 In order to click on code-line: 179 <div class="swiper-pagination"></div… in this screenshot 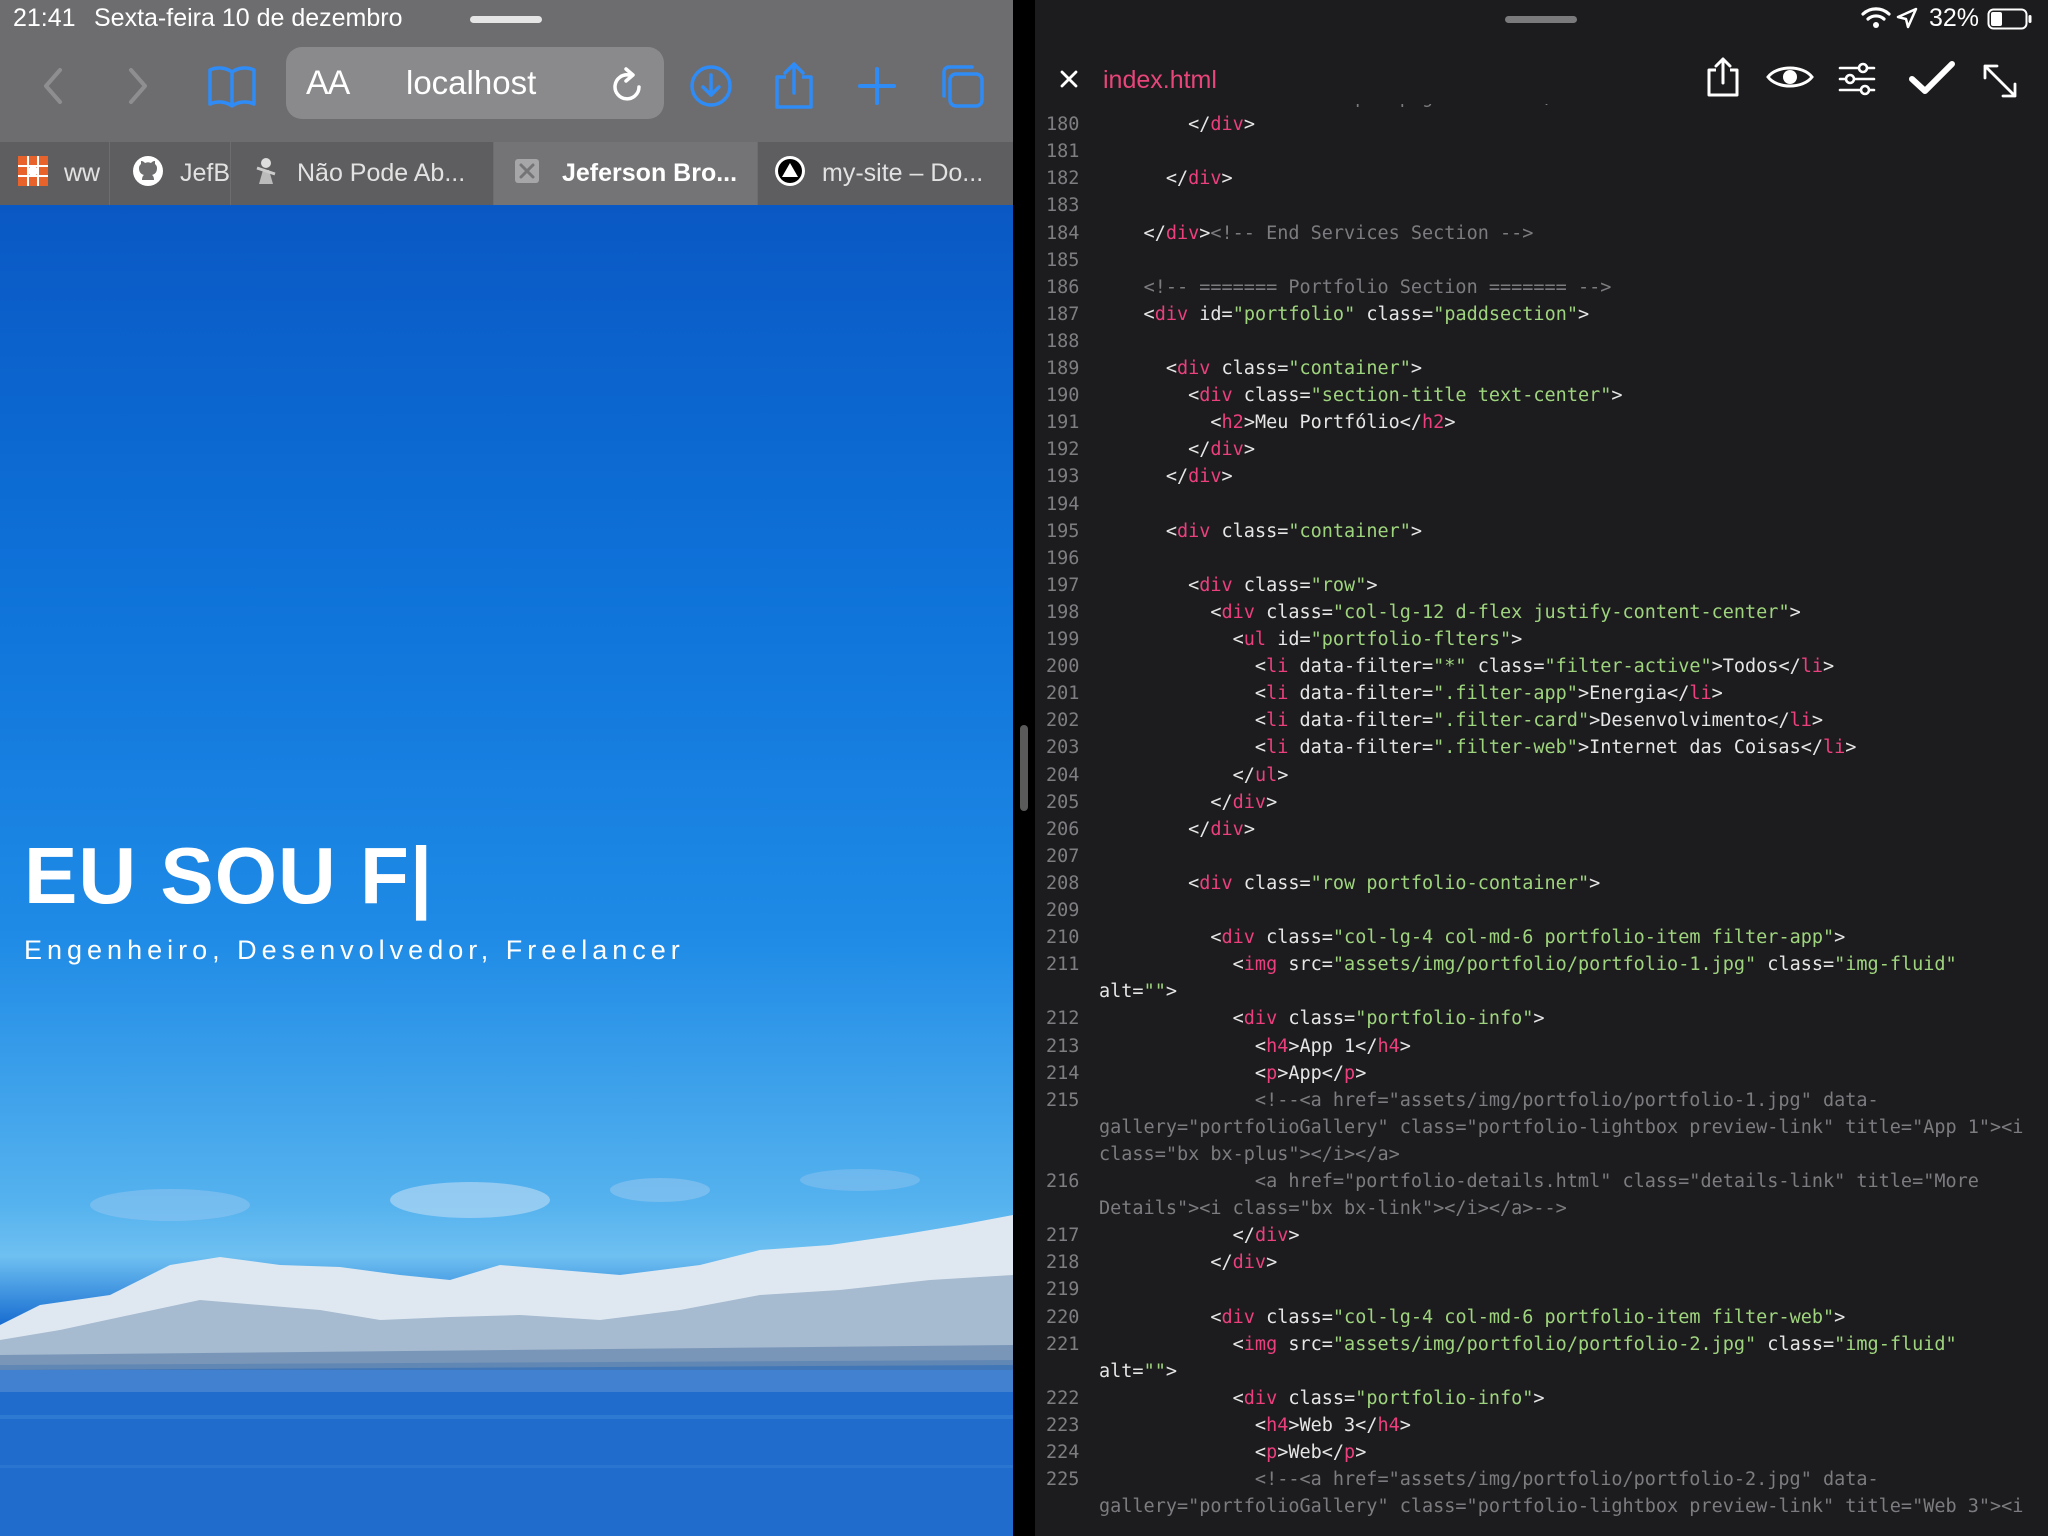, I will do `click(1541, 107)`.